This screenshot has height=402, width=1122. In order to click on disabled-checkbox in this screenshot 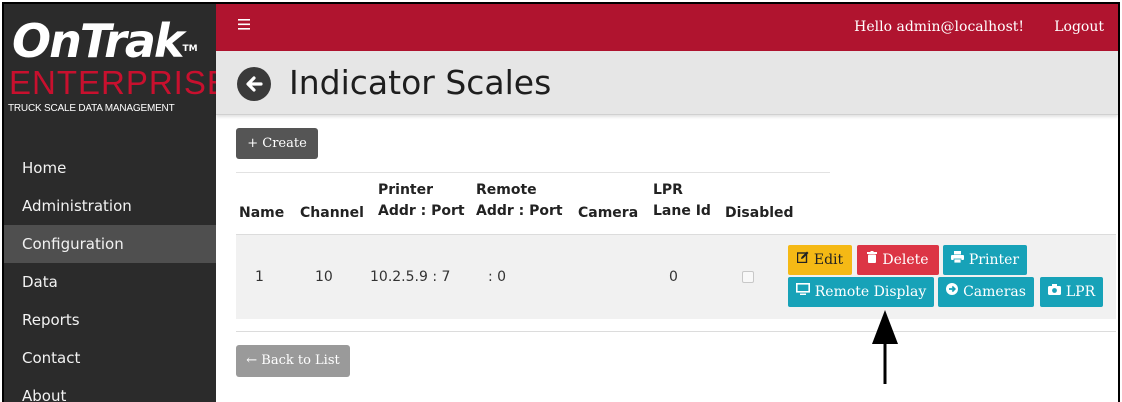, I will do `click(748, 277)`.